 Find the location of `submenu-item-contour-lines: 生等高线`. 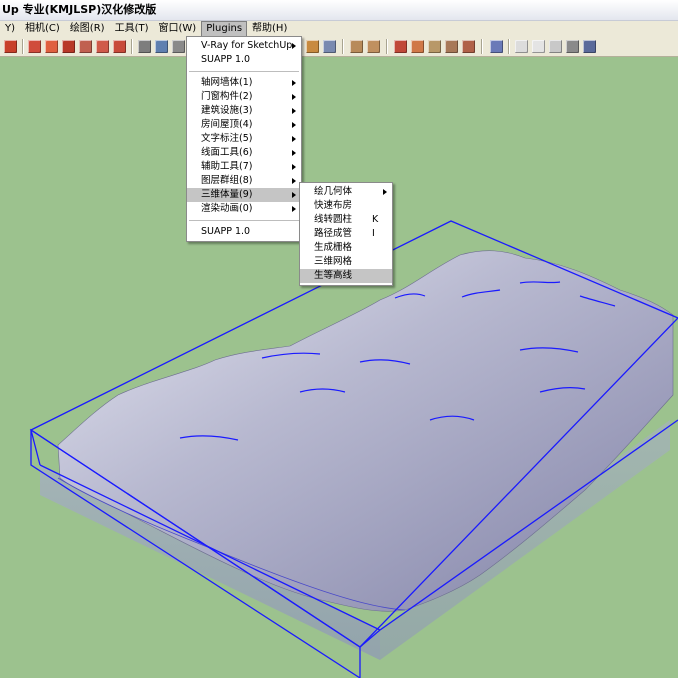

submenu-item-contour-lines: 生等高线 is located at coordinates (346, 276).